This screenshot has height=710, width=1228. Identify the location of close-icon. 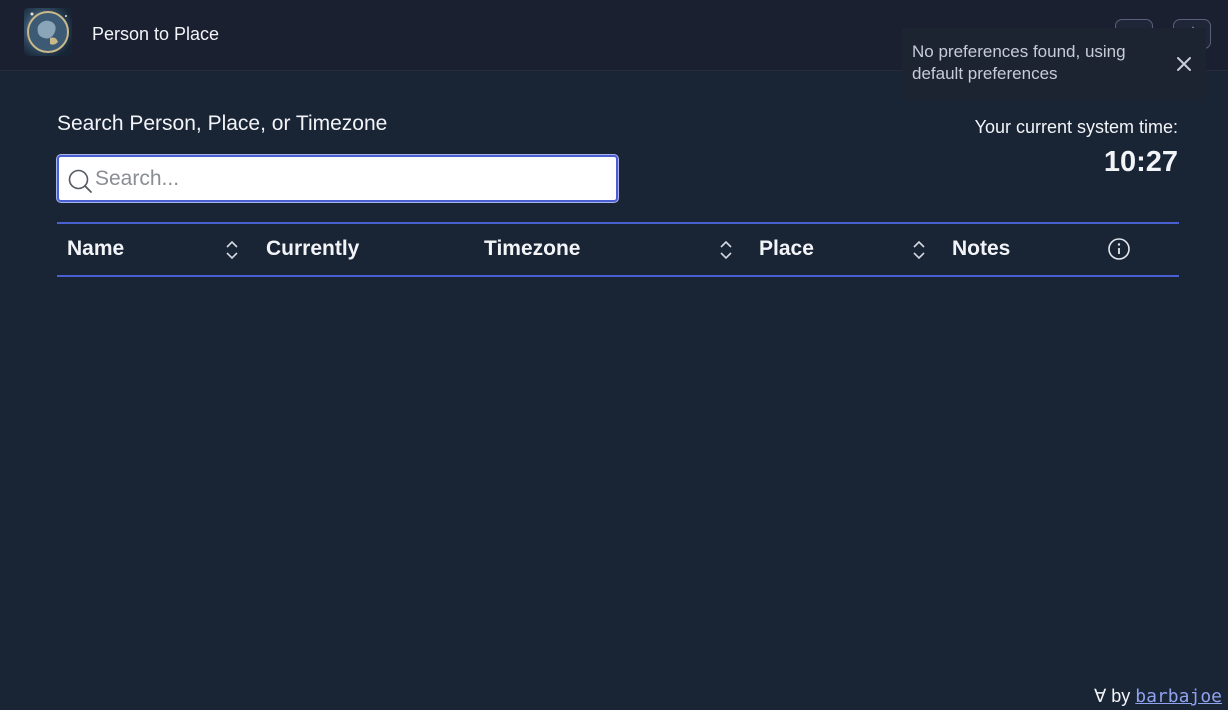
(1184, 64).